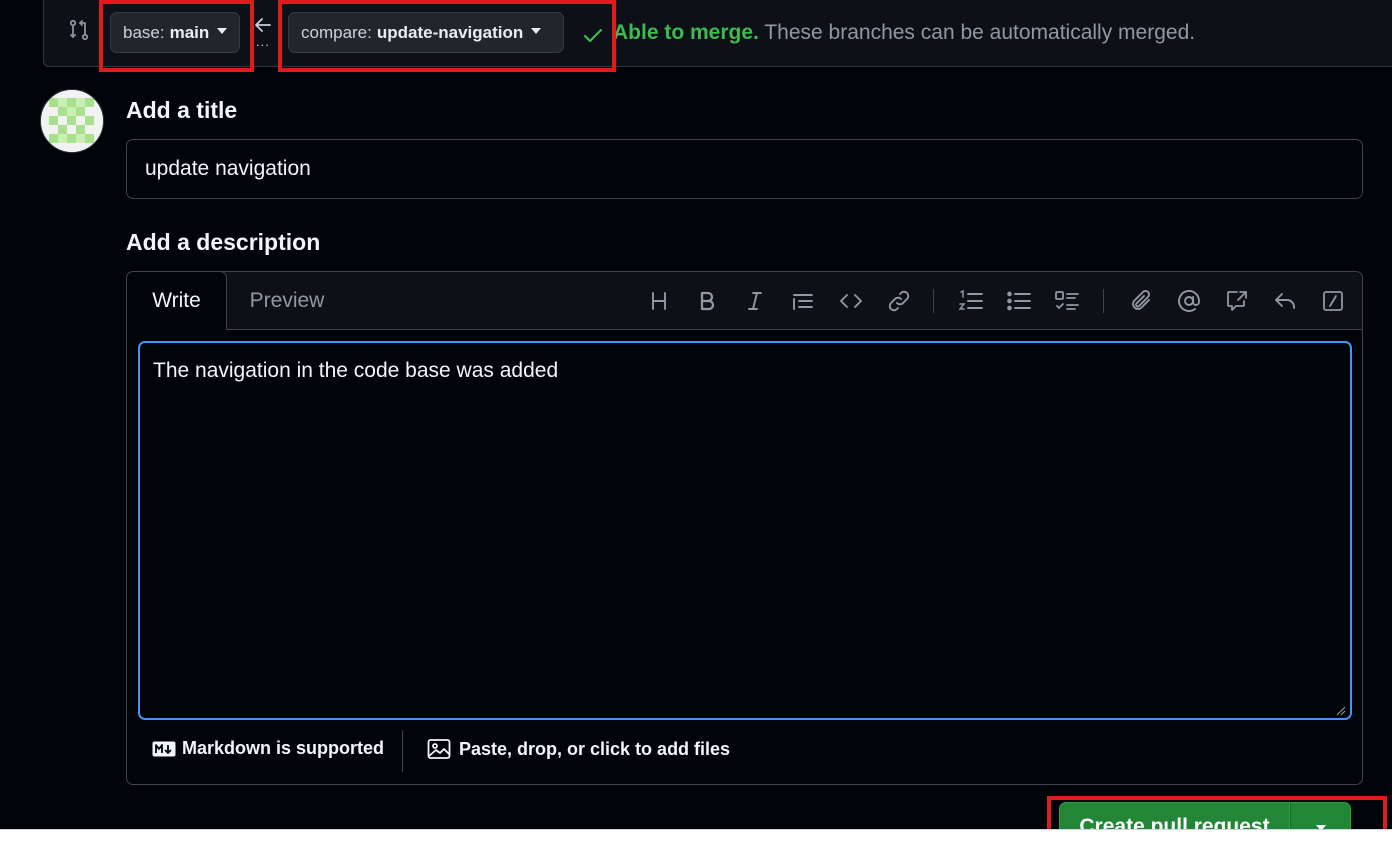 The height and width of the screenshot is (845, 1392). Describe the element at coordinates (1285, 301) in the screenshot. I see `reply-icon` at that location.